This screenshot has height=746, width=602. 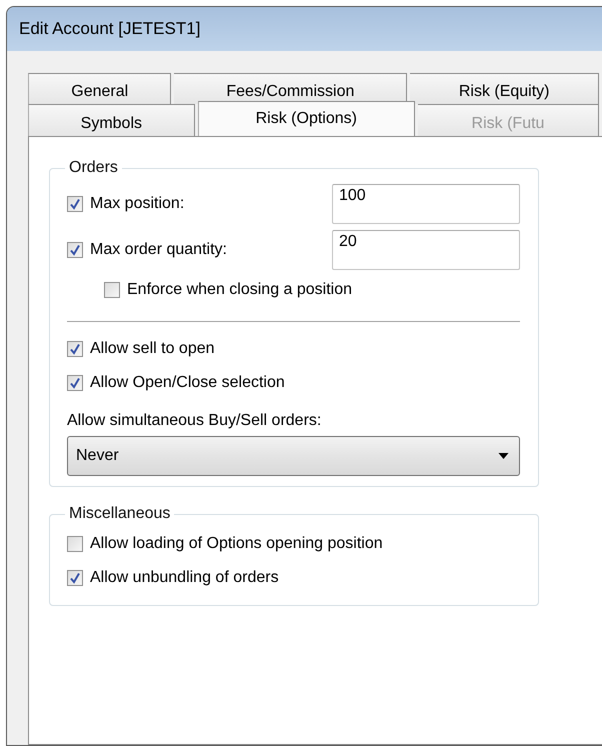 What do you see at coordinates (194, 421) in the screenshot?
I see `dropdown-label: Allow simultaneous Buy/Sell orders:` at bounding box center [194, 421].